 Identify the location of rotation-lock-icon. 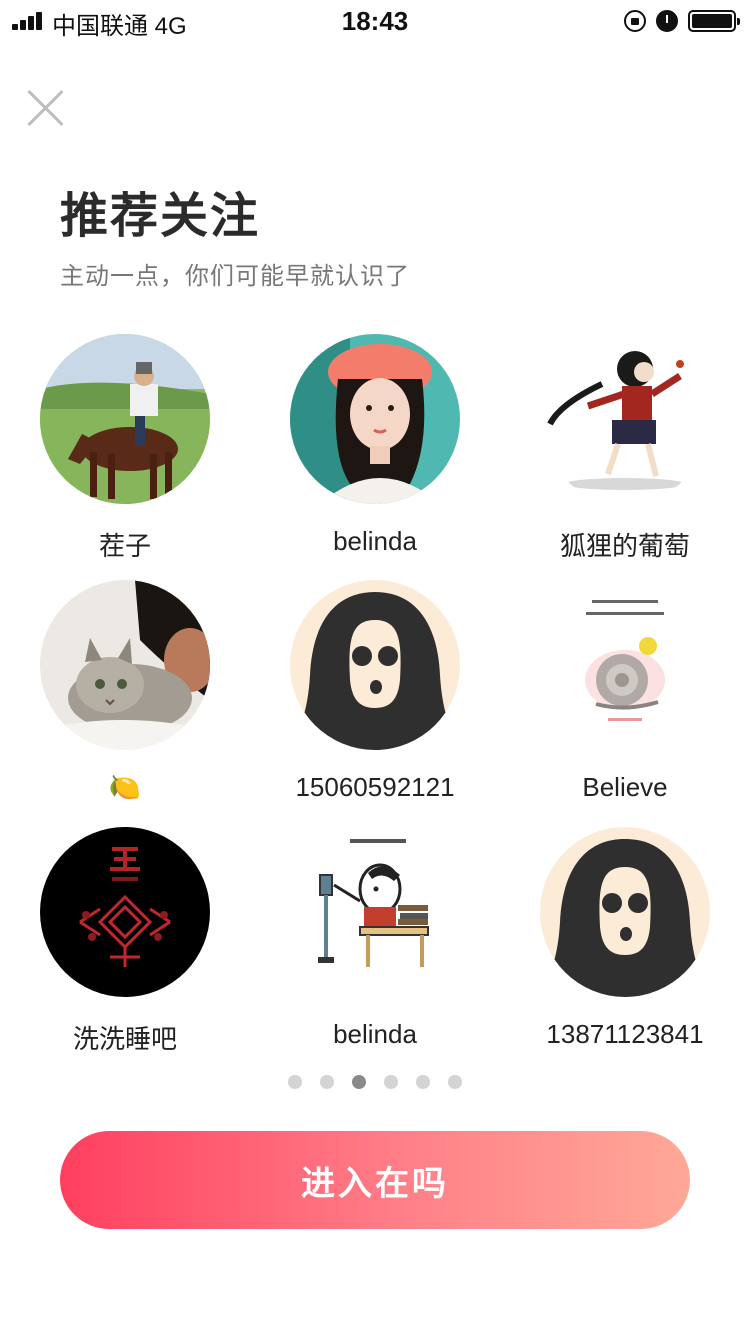
(635, 21).